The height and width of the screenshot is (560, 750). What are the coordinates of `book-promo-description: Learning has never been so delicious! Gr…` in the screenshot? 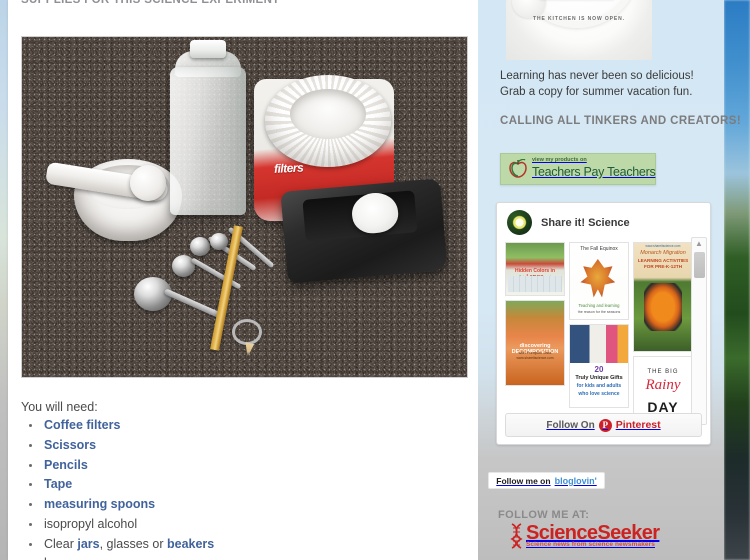 It's located at (597, 84).